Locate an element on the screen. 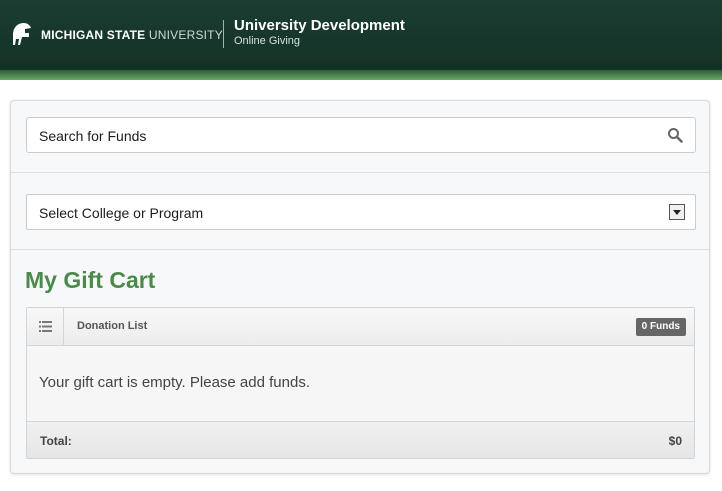 The height and width of the screenshot is (491, 722). list-toggle is located at coordinates (45, 326).